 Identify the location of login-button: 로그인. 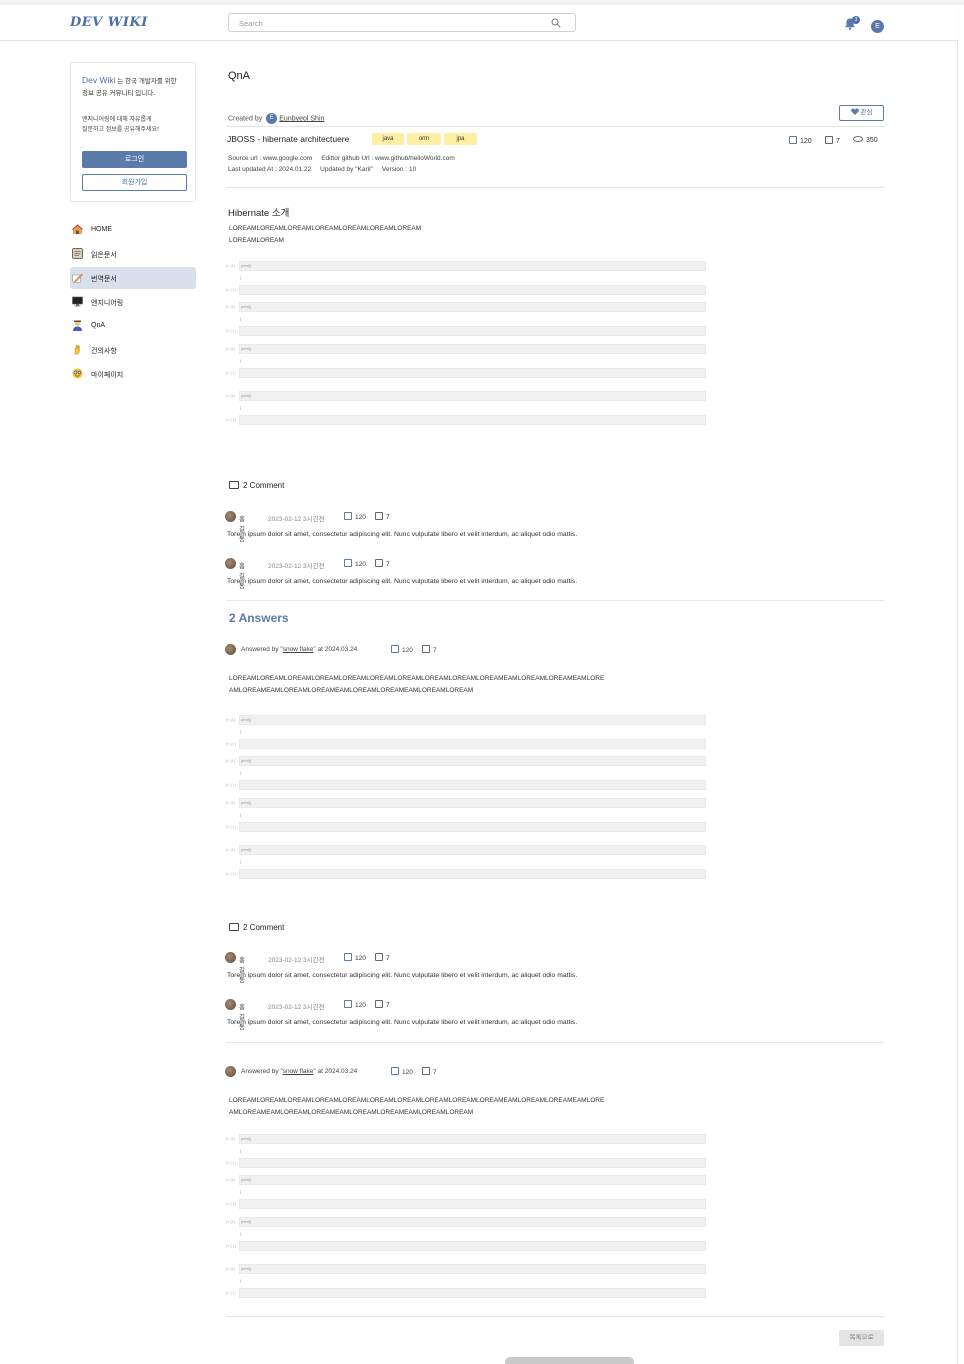
(134, 159).